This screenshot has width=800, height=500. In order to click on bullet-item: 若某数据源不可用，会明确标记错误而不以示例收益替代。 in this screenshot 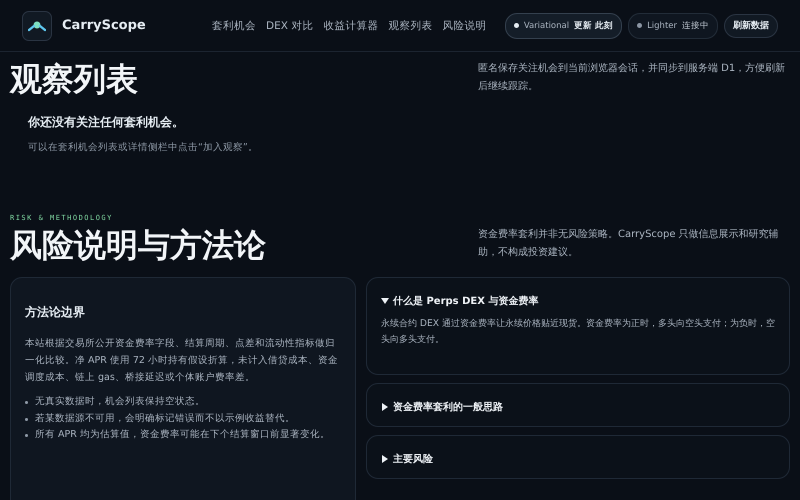, I will do `click(165, 419)`.